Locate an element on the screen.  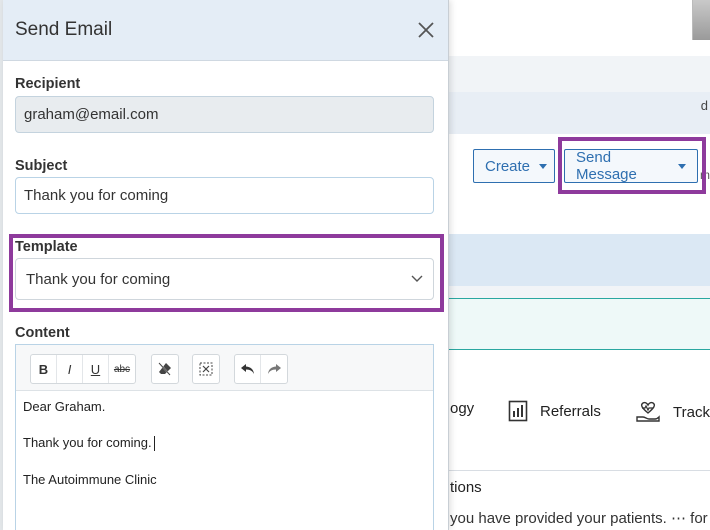
content-line: The Autoimmune Clinic is located at coordinates (90, 480).